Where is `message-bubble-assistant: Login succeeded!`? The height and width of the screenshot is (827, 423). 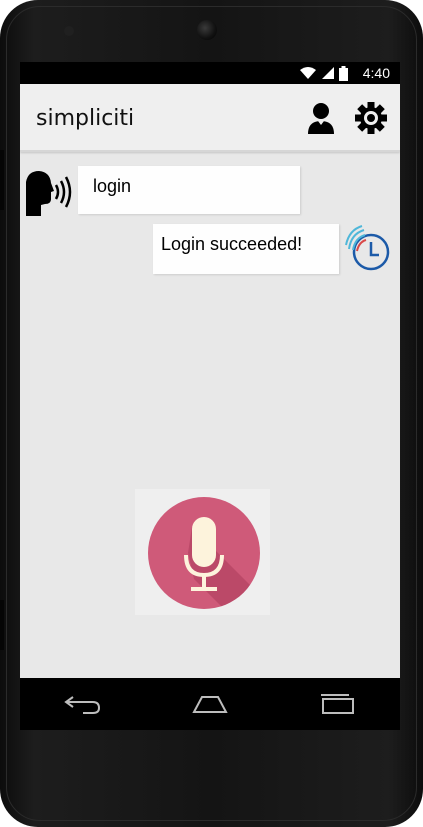
message-bubble-assistant: Login succeeded! is located at coordinates (246, 249).